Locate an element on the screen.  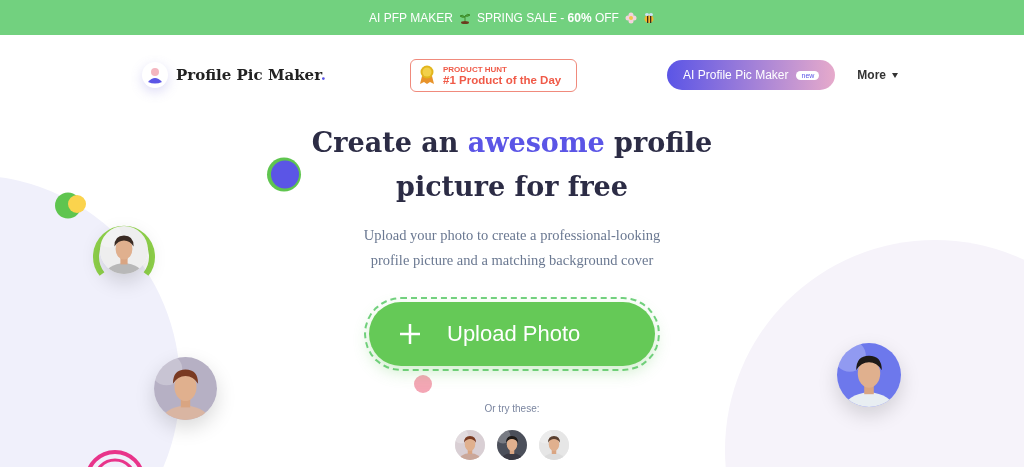
product-hunt-badge: PRODUCT HUNT #1 Product of the Day is located at coordinates (493, 75).